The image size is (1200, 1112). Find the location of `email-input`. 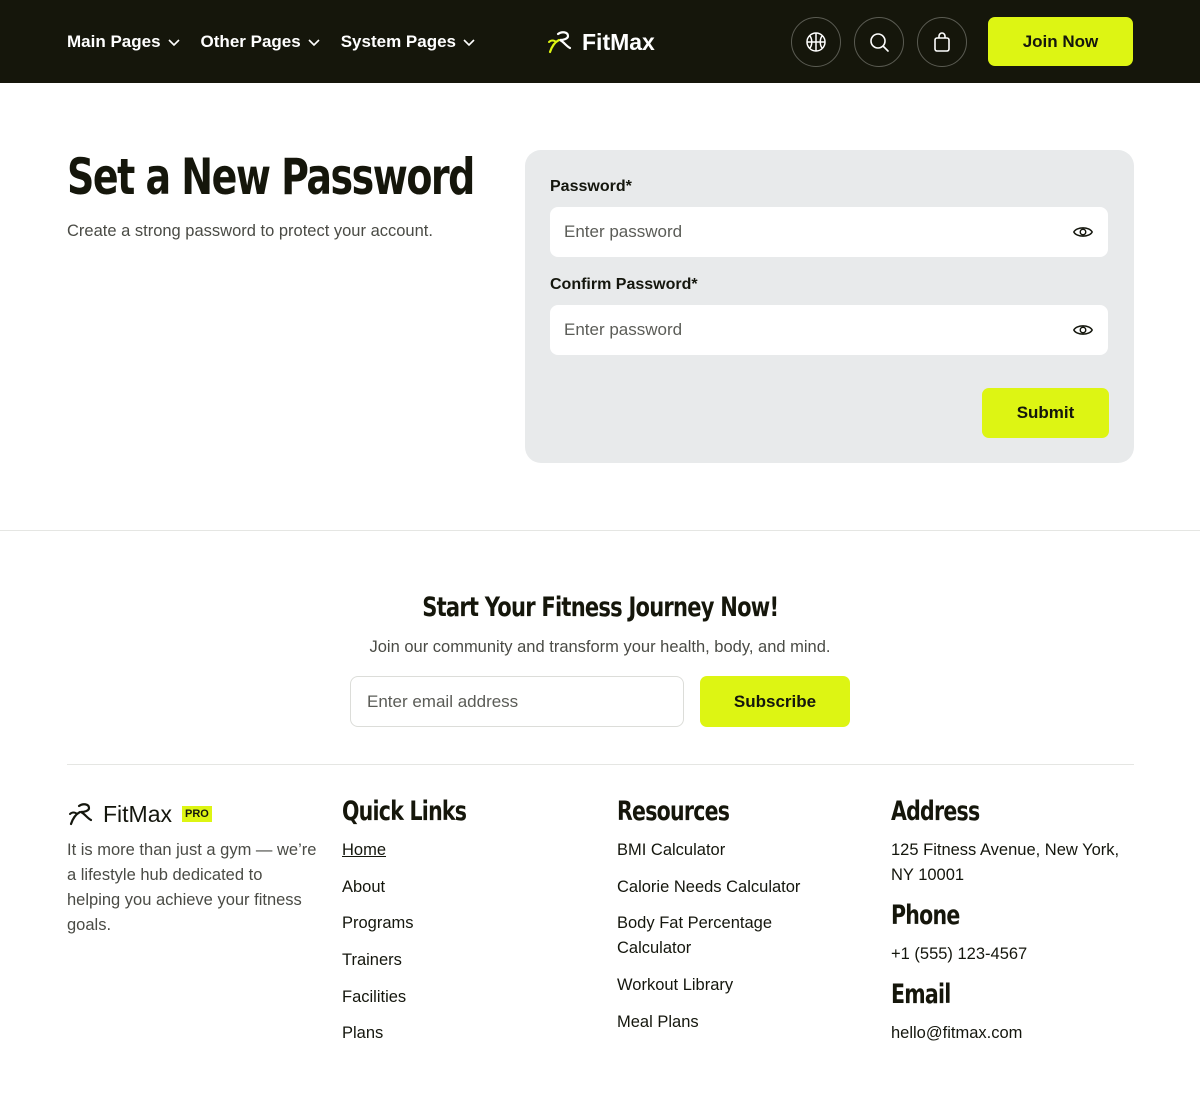

email-input is located at coordinates (517, 701).